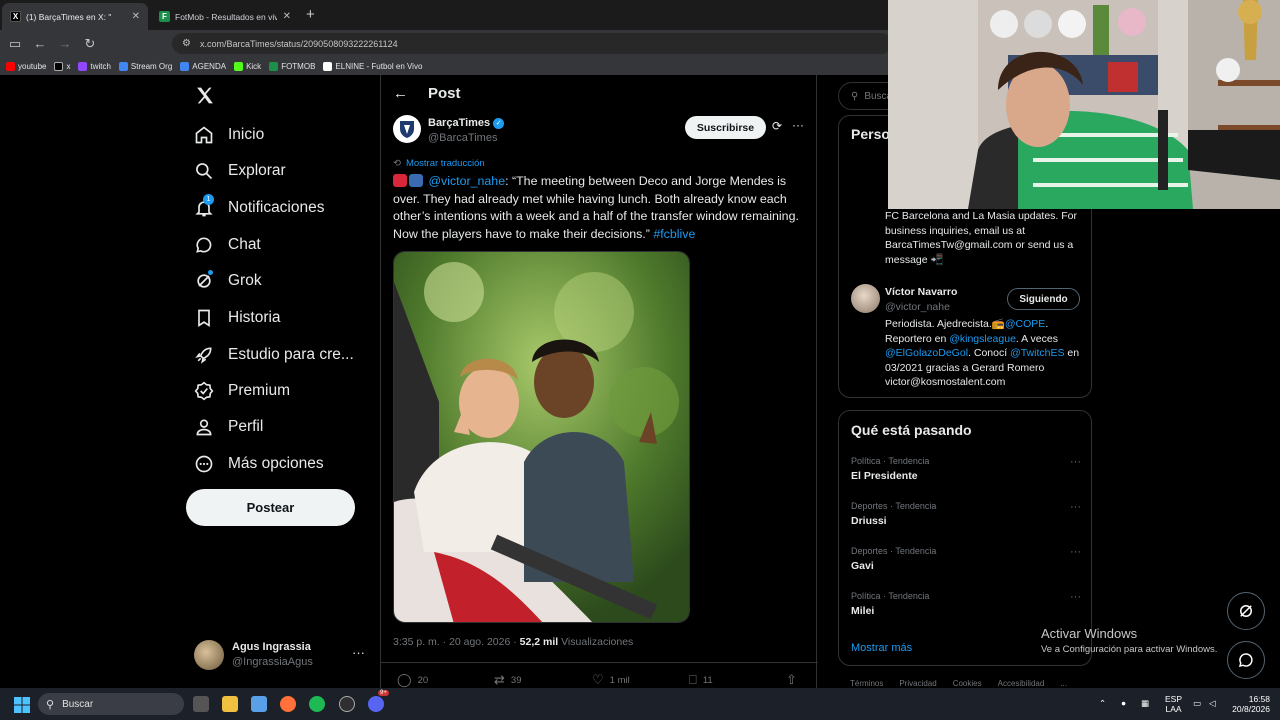 The height and width of the screenshot is (720, 1280). I want to click on watermark-subtitle: Ve a Configuración para activar Windows., so click(1129, 649).